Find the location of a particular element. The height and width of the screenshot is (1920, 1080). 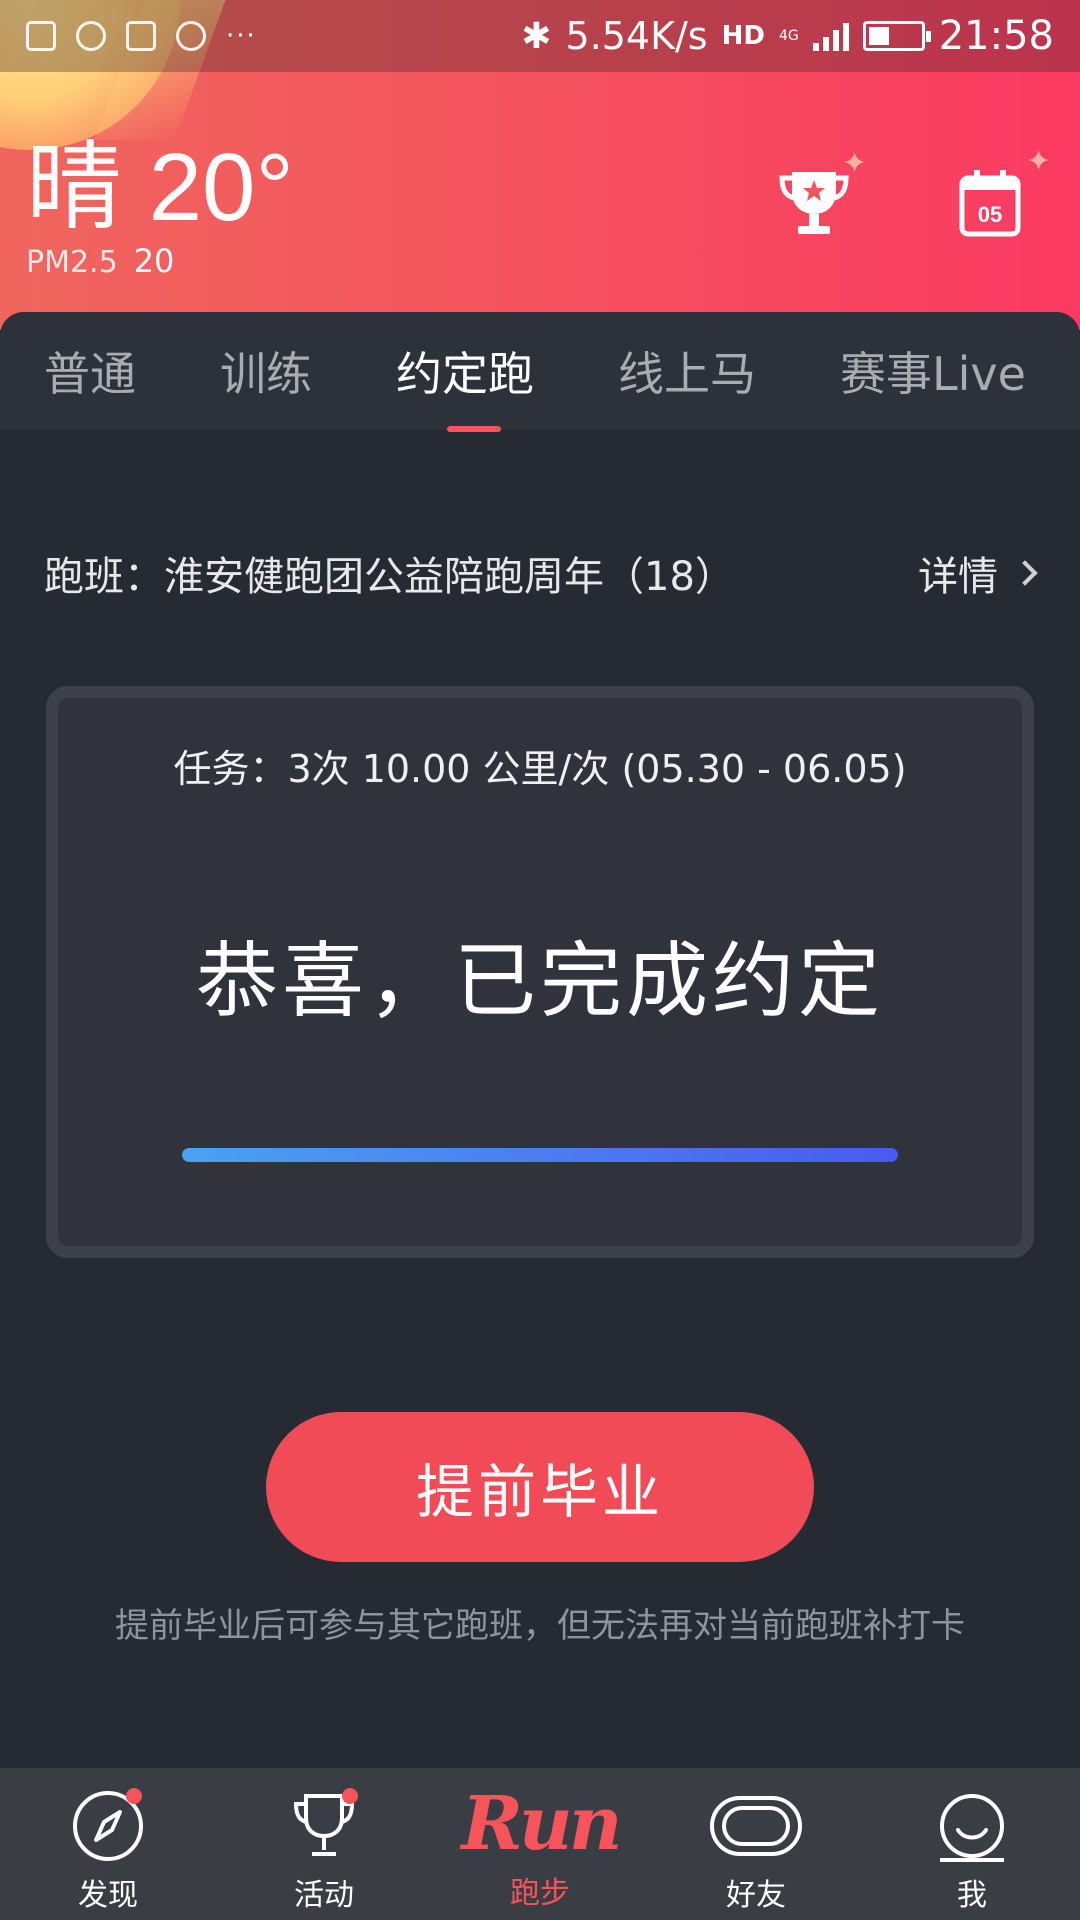

tab-training: 训练 is located at coordinates (266, 371).